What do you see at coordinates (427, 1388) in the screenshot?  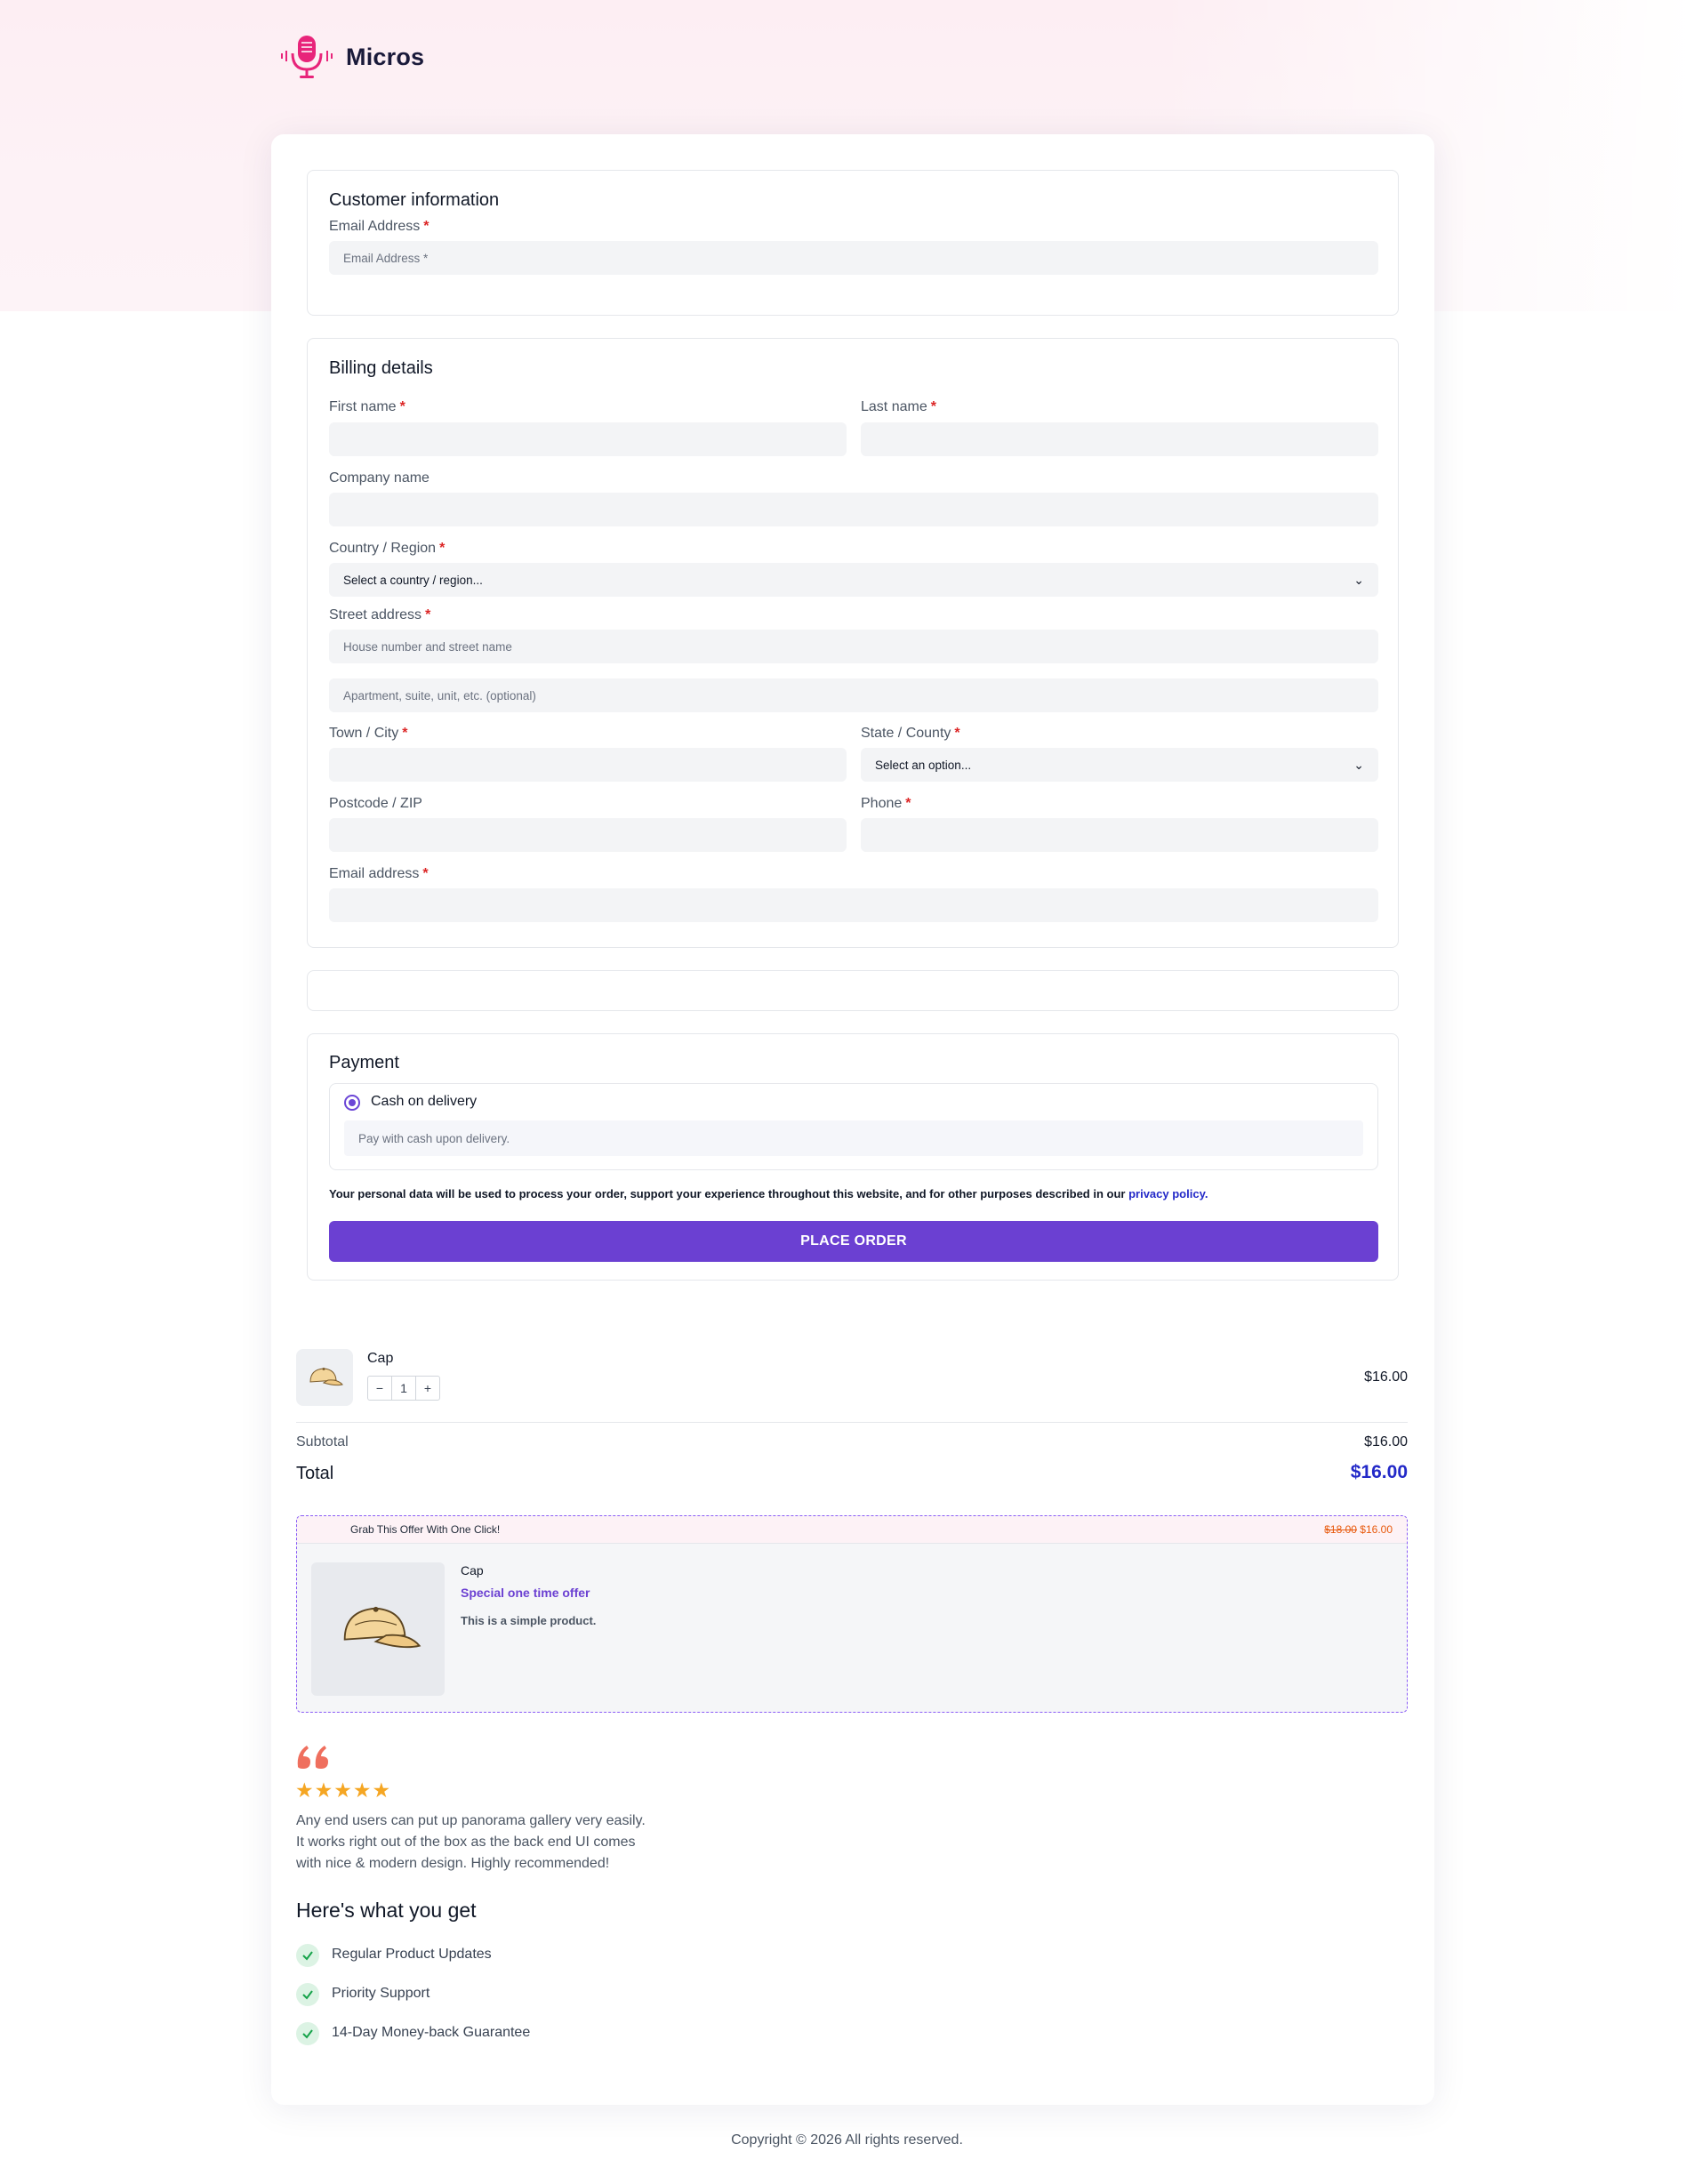 I see `qty-plus-button: +` at bounding box center [427, 1388].